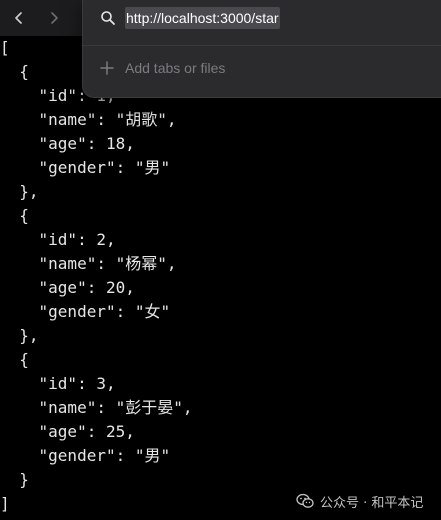 This screenshot has width=441, height=520. I want to click on chevron-left-icon, so click(18, 18).